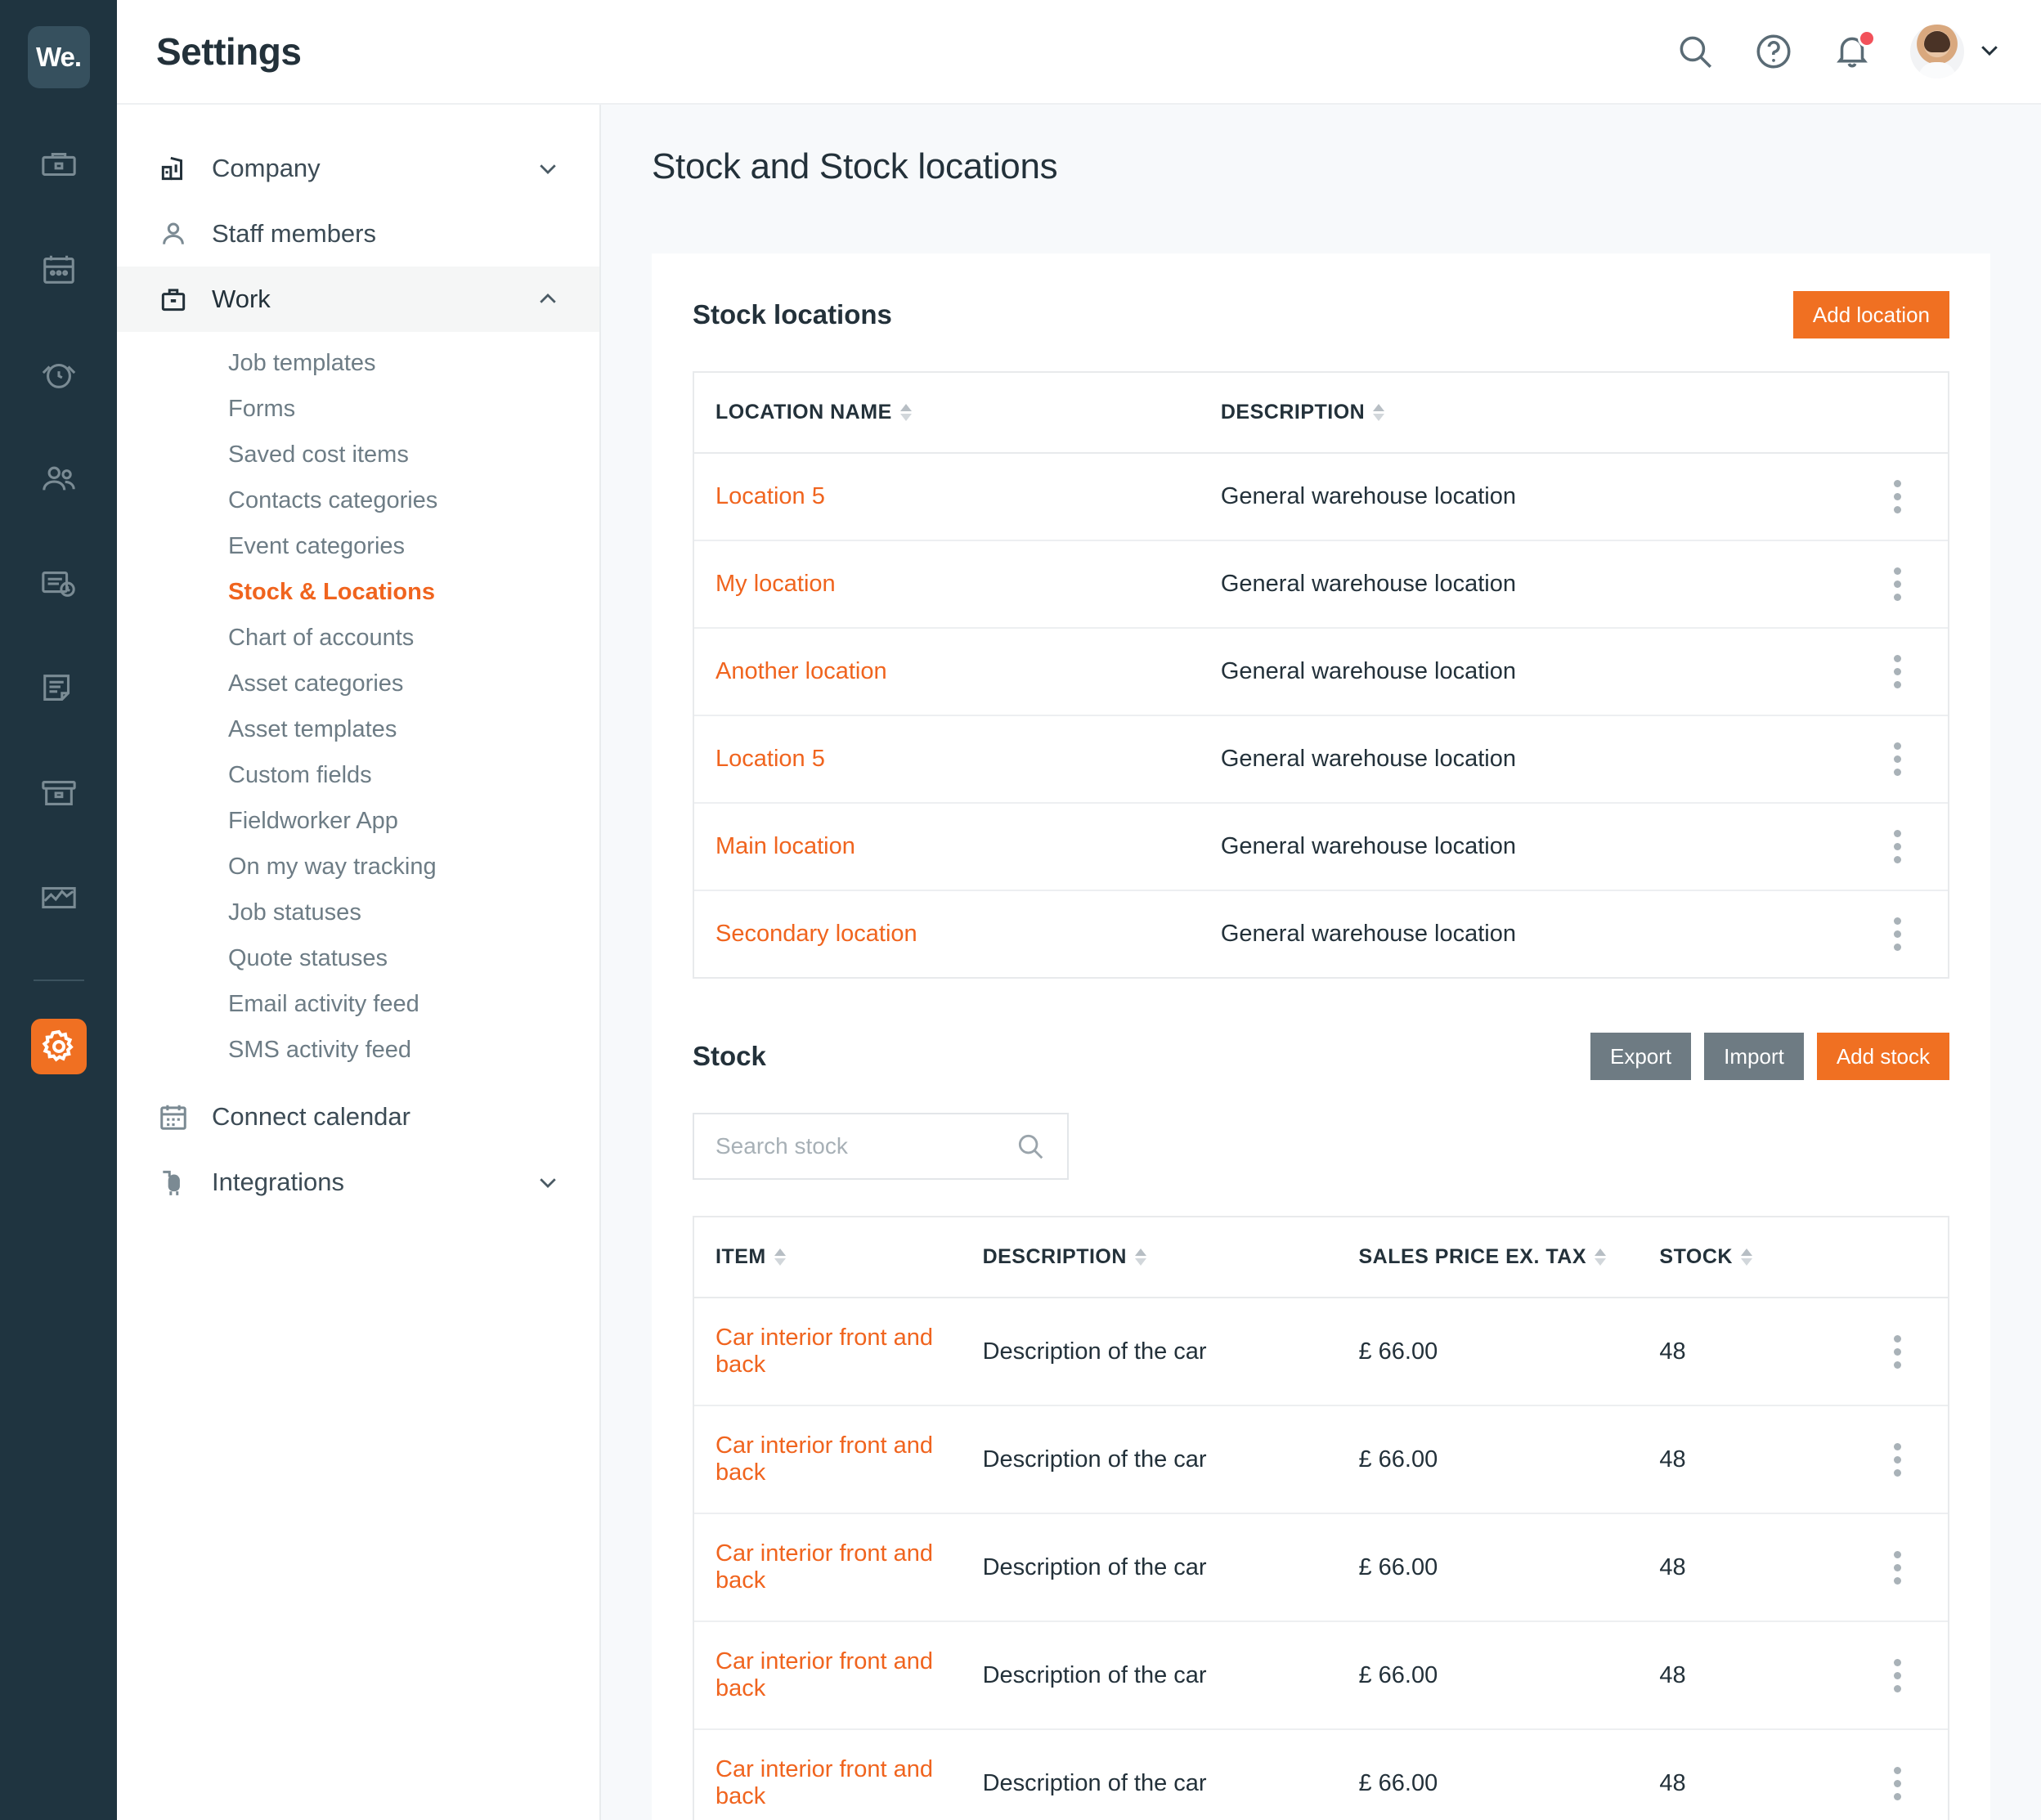 This screenshot has width=2041, height=1820. I want to click on document-icon, so click(59, 689).